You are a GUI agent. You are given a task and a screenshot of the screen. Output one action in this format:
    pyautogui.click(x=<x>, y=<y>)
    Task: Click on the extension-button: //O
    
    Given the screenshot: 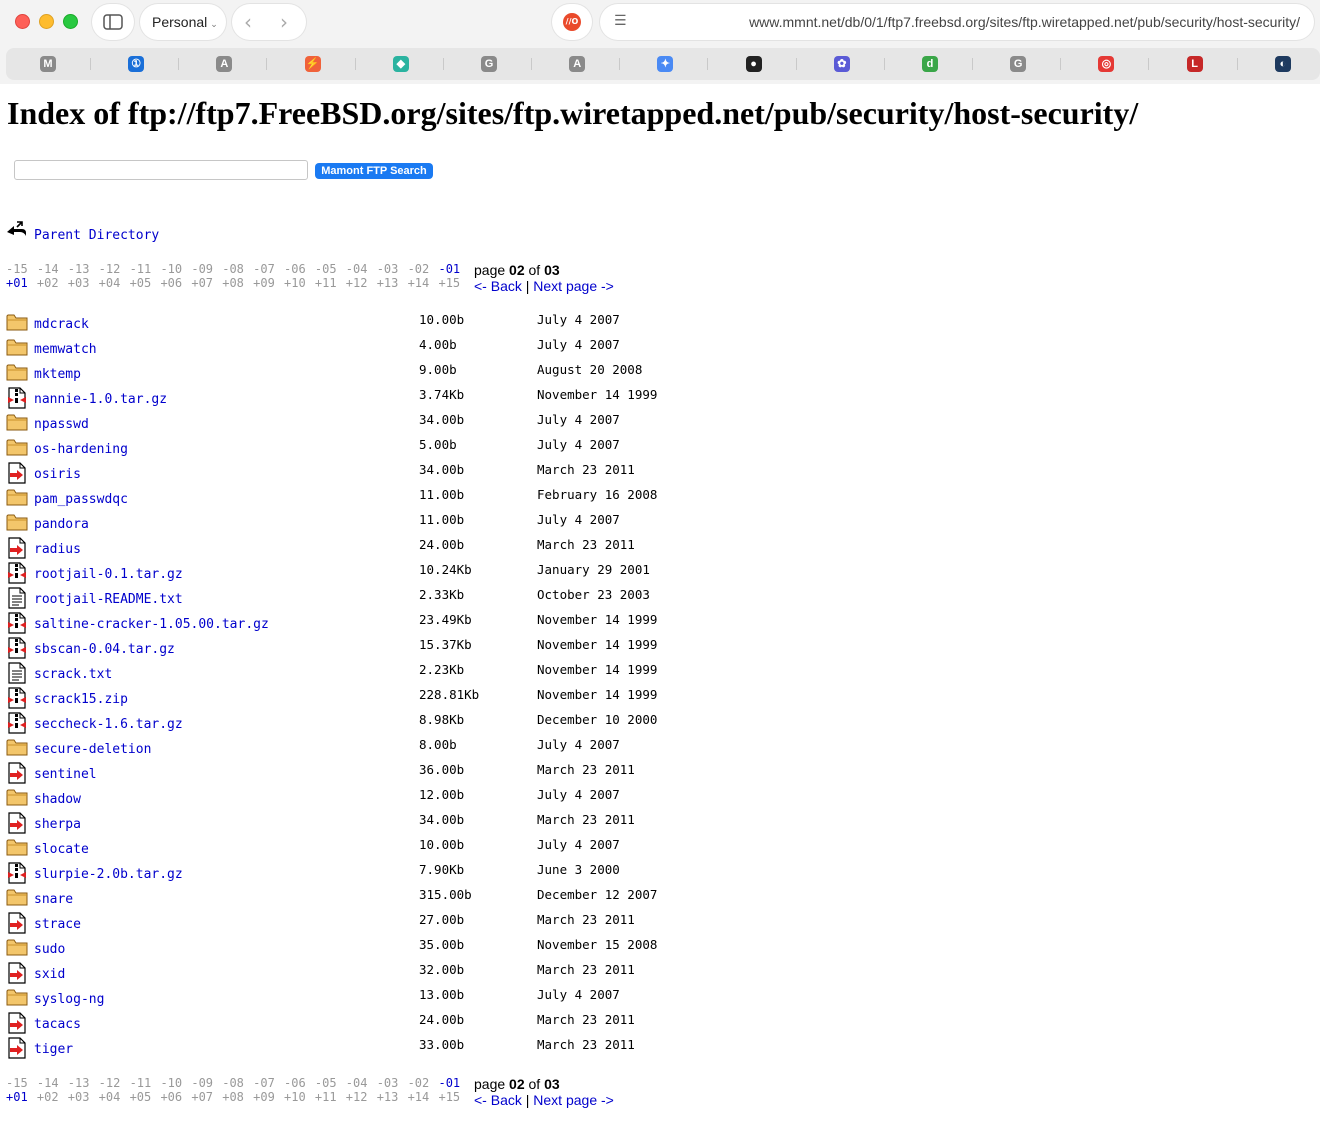 What is the action you would take?
    pyautogui.click(x=572, y=22)
    